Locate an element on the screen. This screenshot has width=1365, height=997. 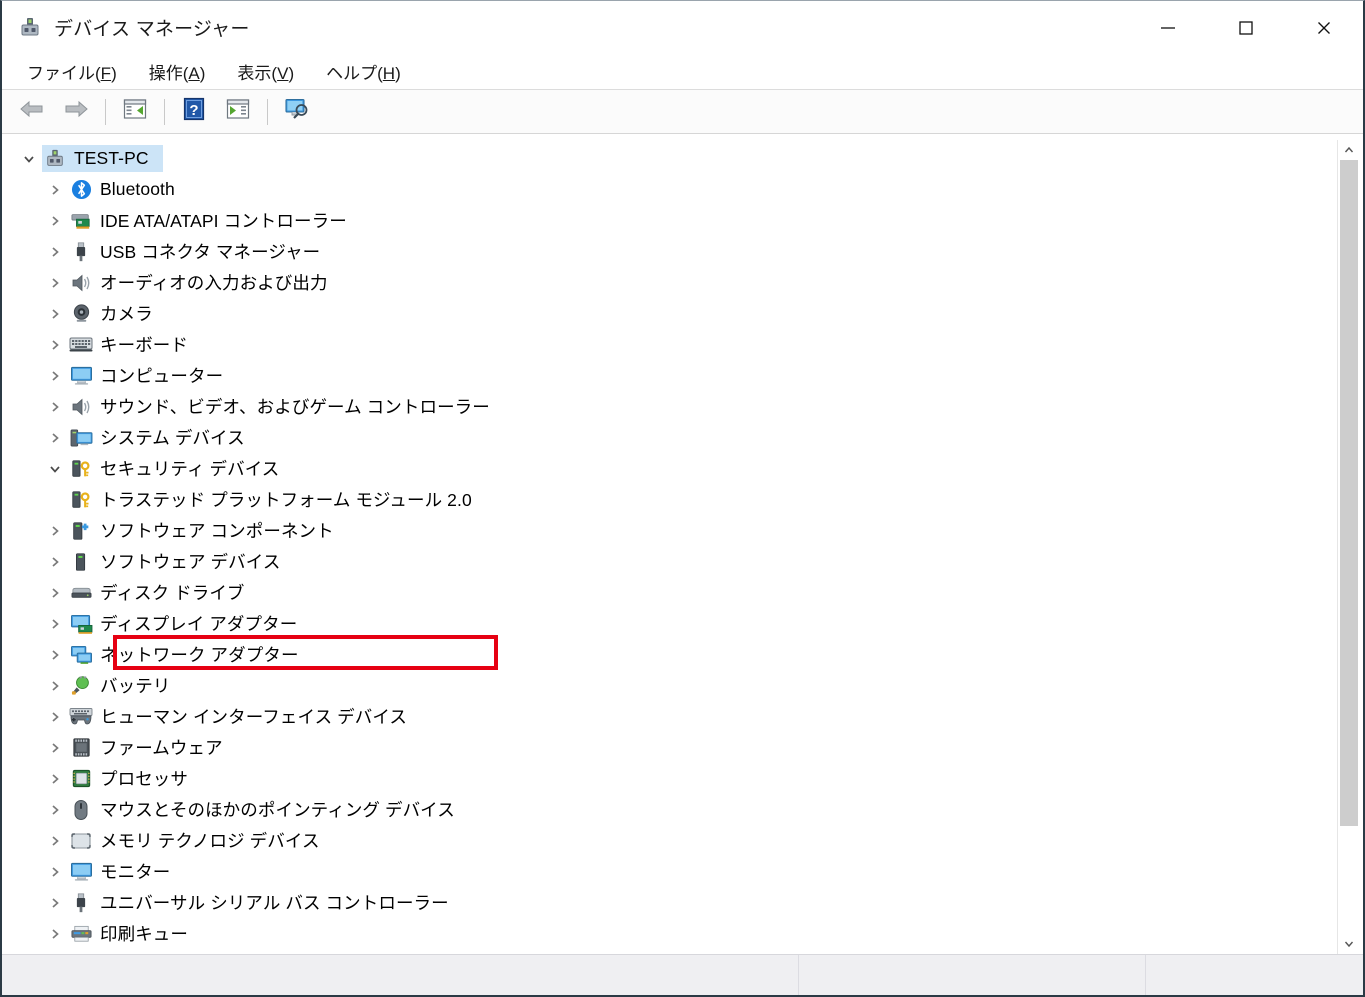
tree-row-security-devices: セキュリティ デバイス is located at coordinates (673, 468).